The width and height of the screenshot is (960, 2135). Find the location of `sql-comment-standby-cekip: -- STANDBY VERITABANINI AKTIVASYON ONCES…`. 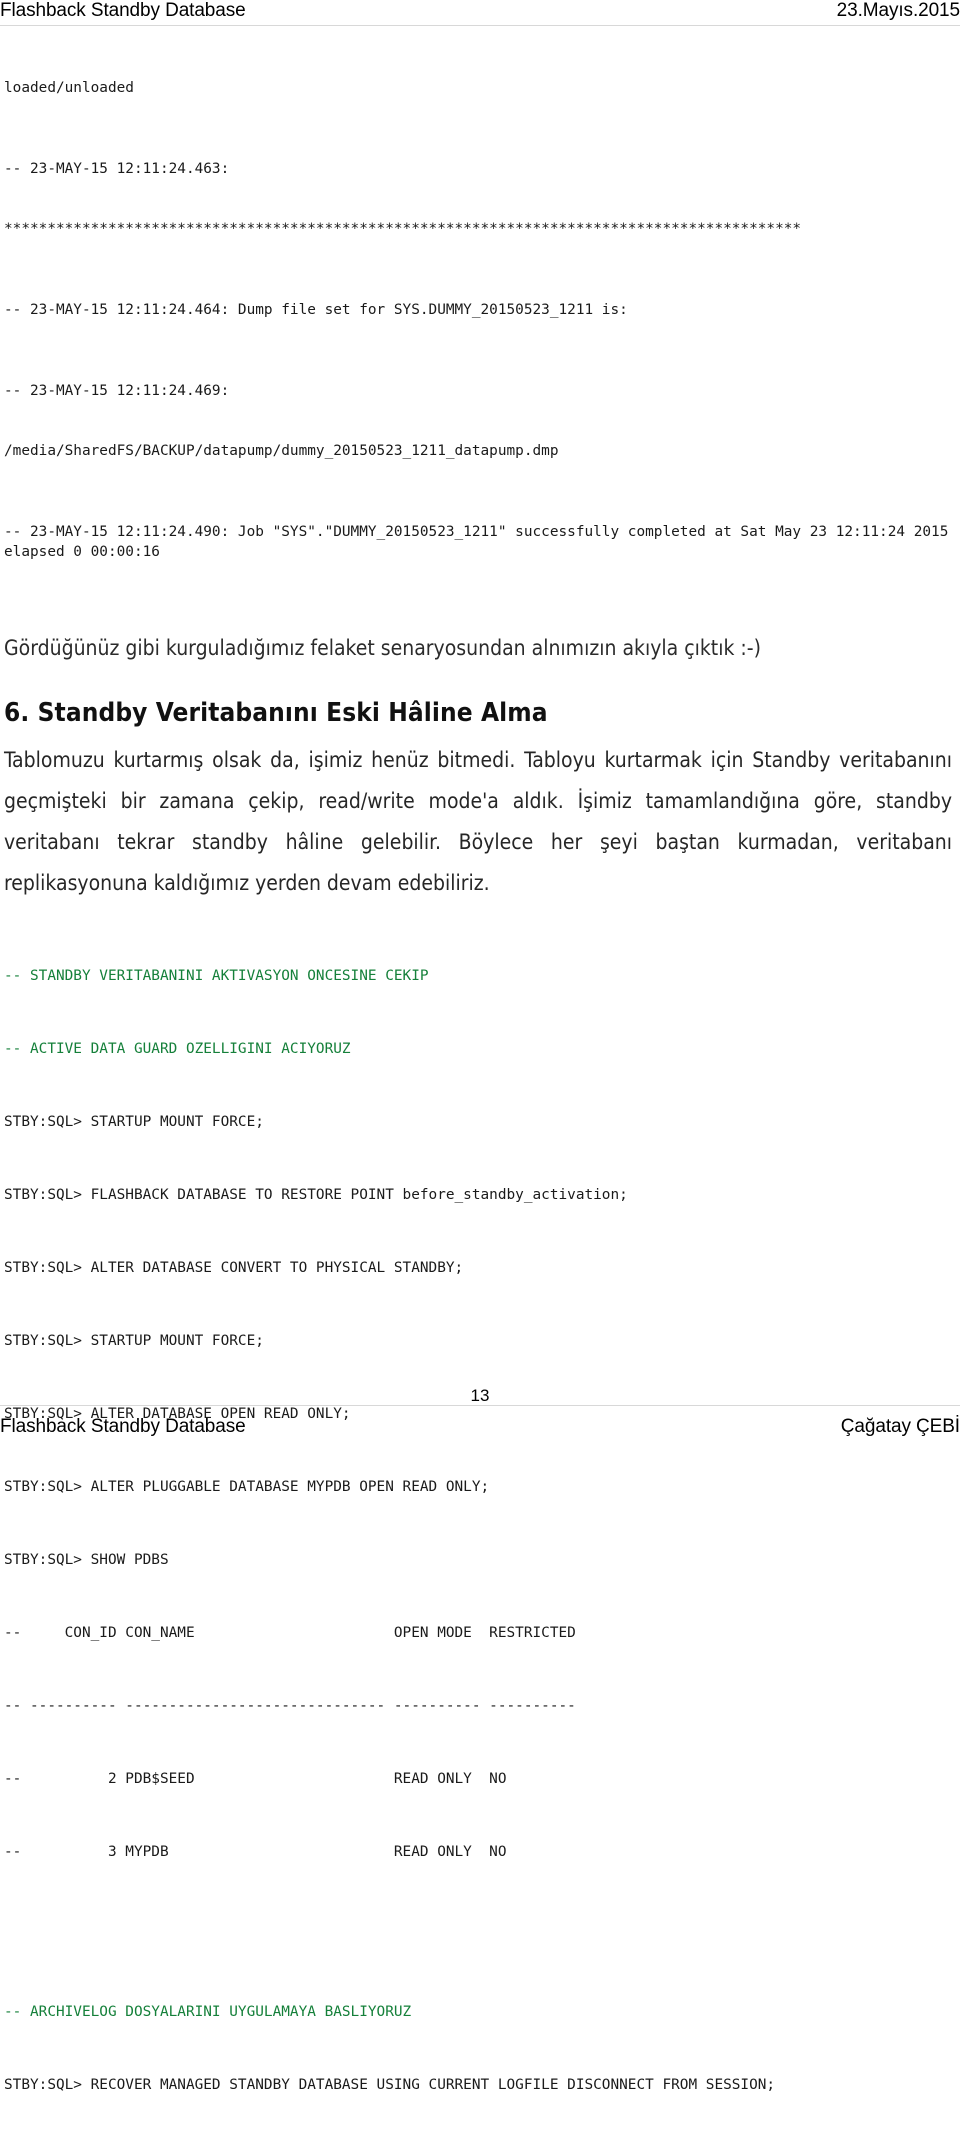

sql-comment-standby-cekip: -- STANDBY VERITABANINI AKTIVASYON ONCES… is located at coordinates (216, 976).